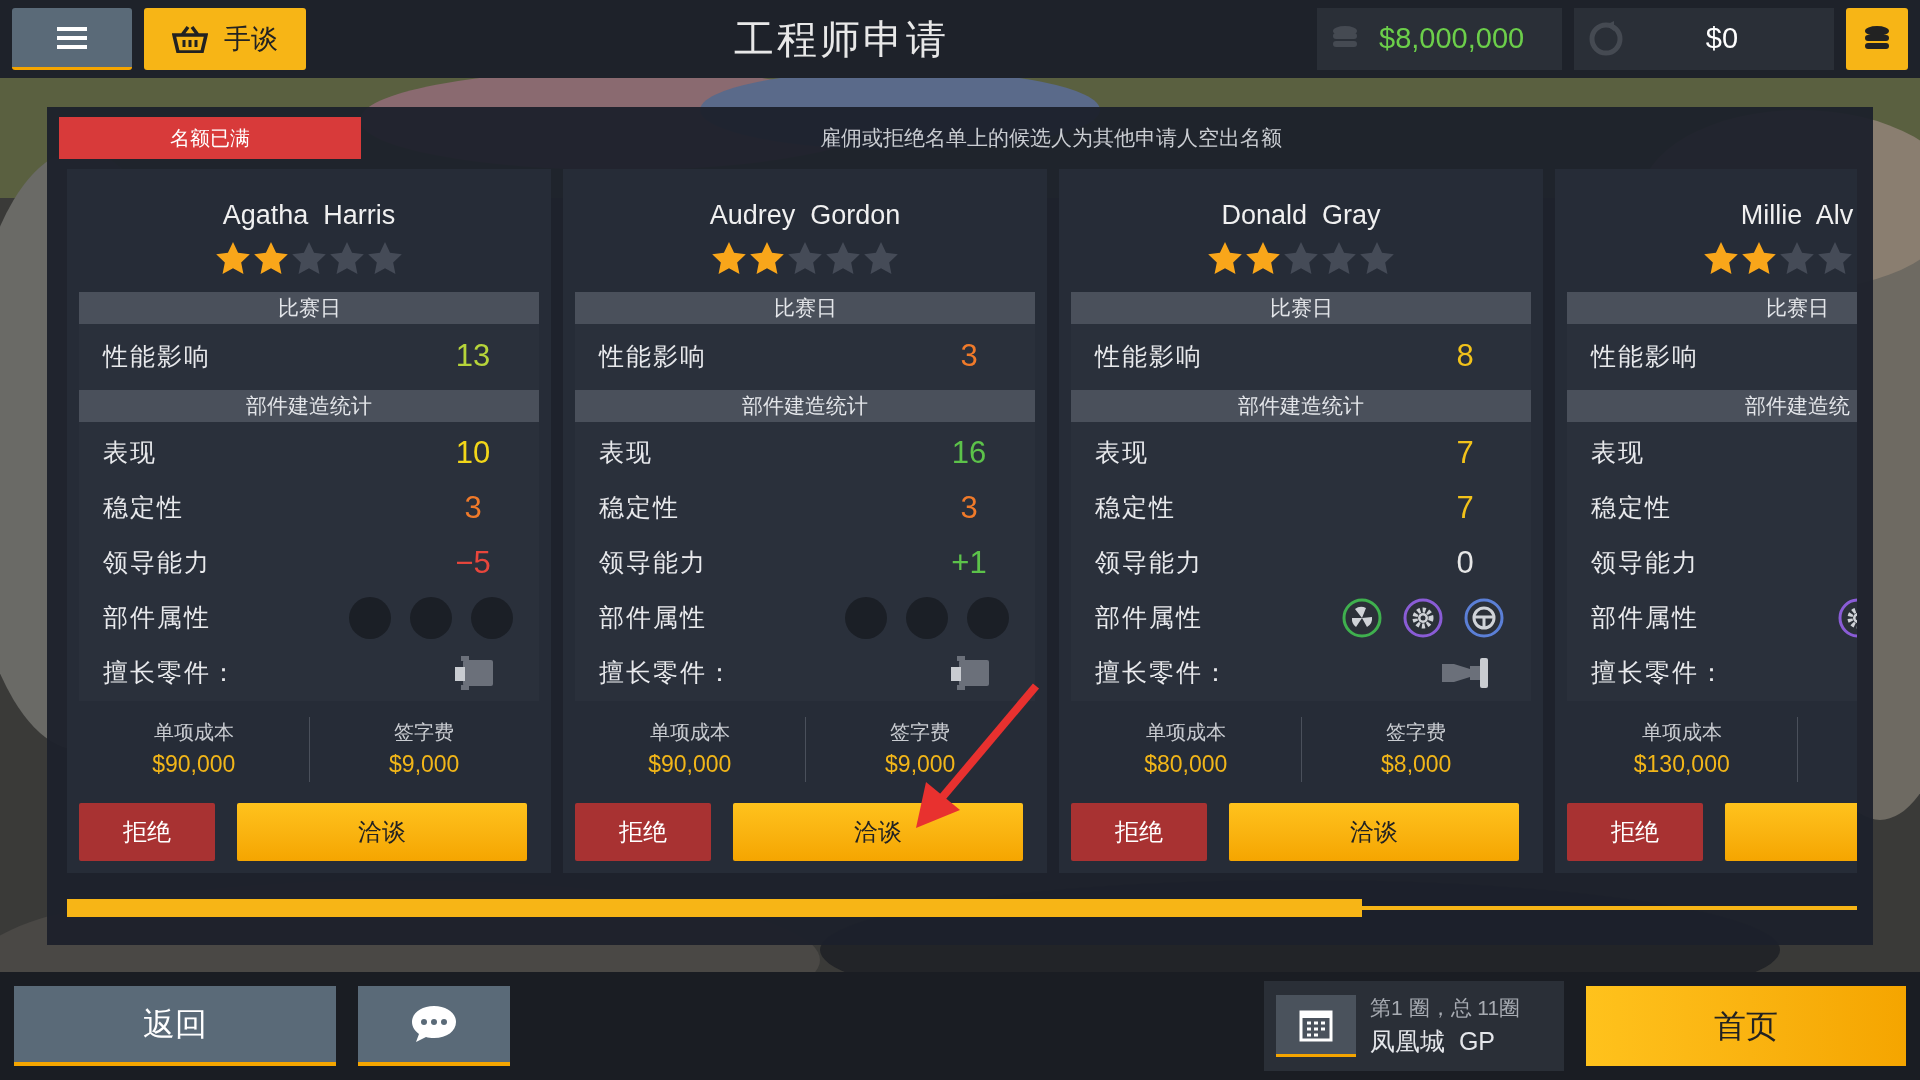 The width and height of the screenshot is (1920, 1080). Describe the element at coordinates (841, 39) in the screenshot. I see `page-title: 工程师申请` at that location.